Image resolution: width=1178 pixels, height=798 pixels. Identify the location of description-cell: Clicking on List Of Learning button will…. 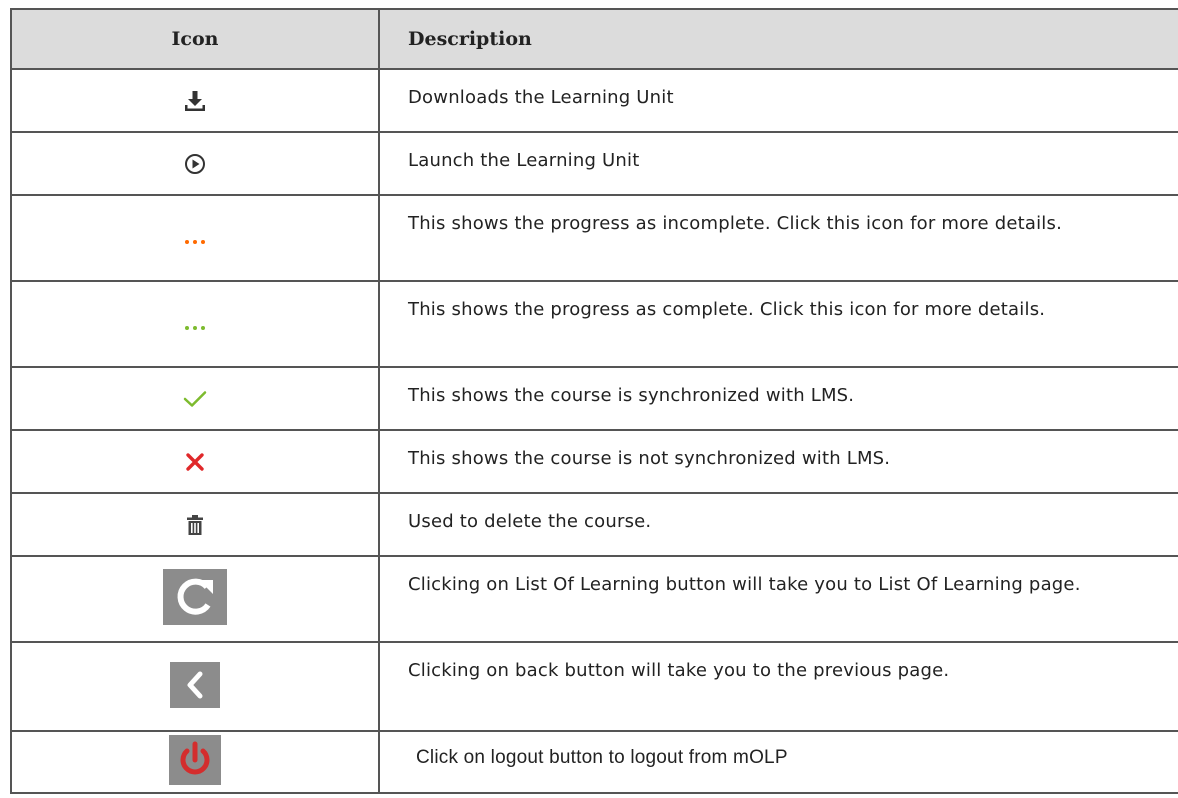
(778, 599).